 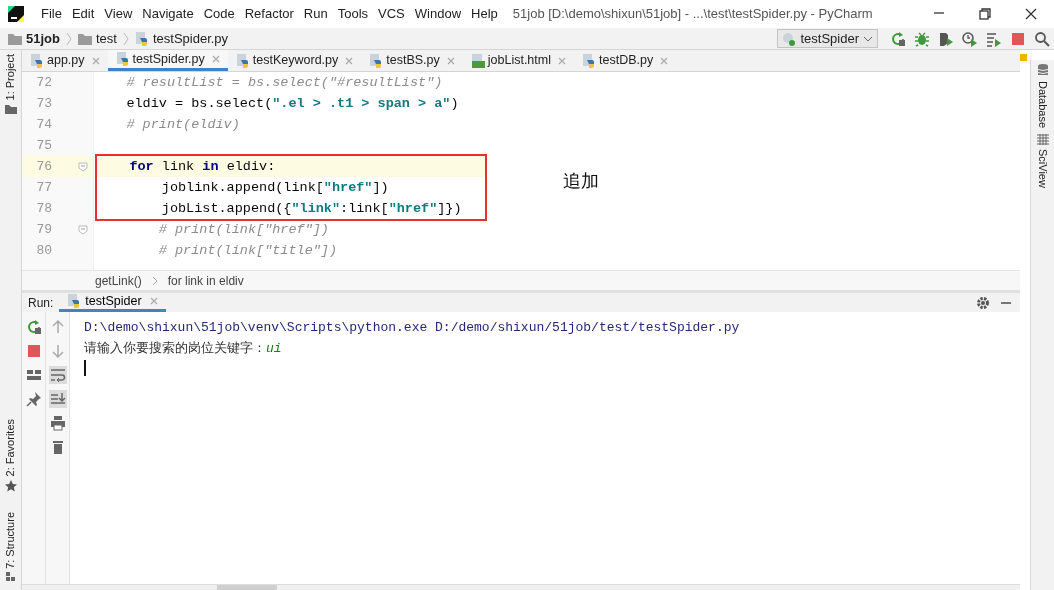 What do you see at coordinates (985, 14) in the screenshot?
I see `restore-icon` at bounding box center [985, 14].